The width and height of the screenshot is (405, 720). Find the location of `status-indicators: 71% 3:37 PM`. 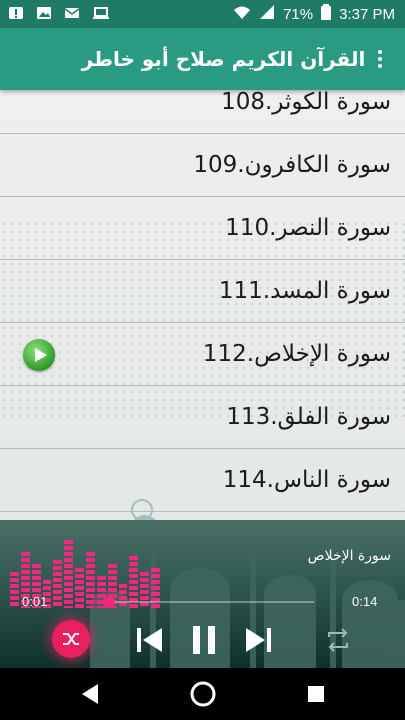

status-indicators: 71% 3:37 PM is located at coordinates (314, 14).